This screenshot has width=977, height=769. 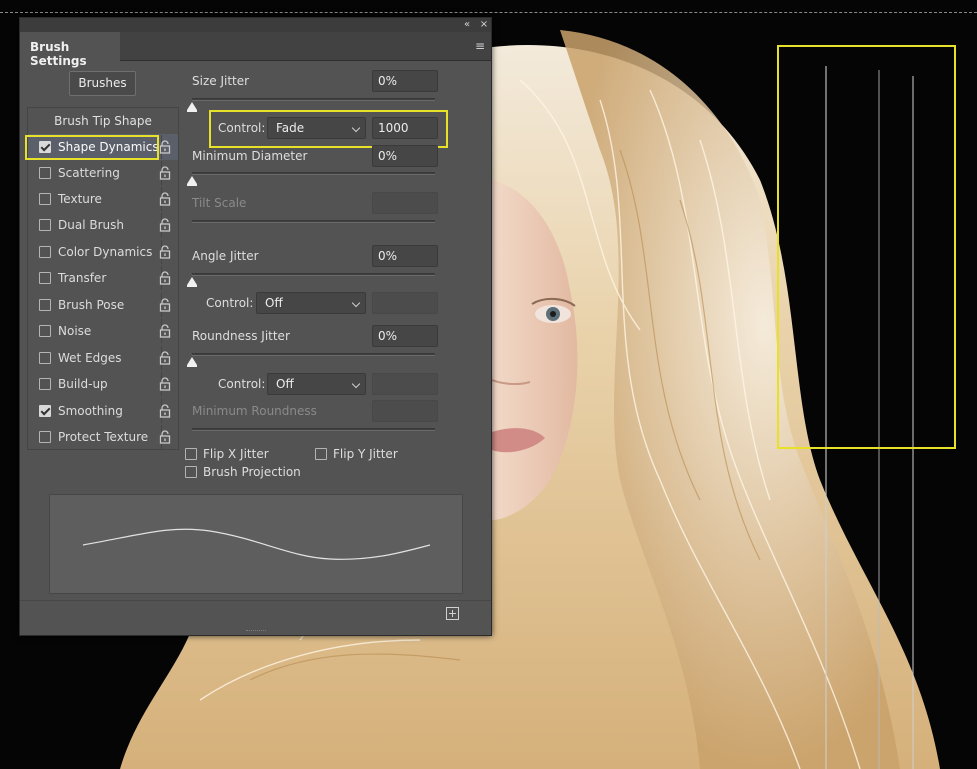 What do you see at coordinates (256, 631) in the screenshot?
I see `resize-grip` at bounding box center [256, 631].